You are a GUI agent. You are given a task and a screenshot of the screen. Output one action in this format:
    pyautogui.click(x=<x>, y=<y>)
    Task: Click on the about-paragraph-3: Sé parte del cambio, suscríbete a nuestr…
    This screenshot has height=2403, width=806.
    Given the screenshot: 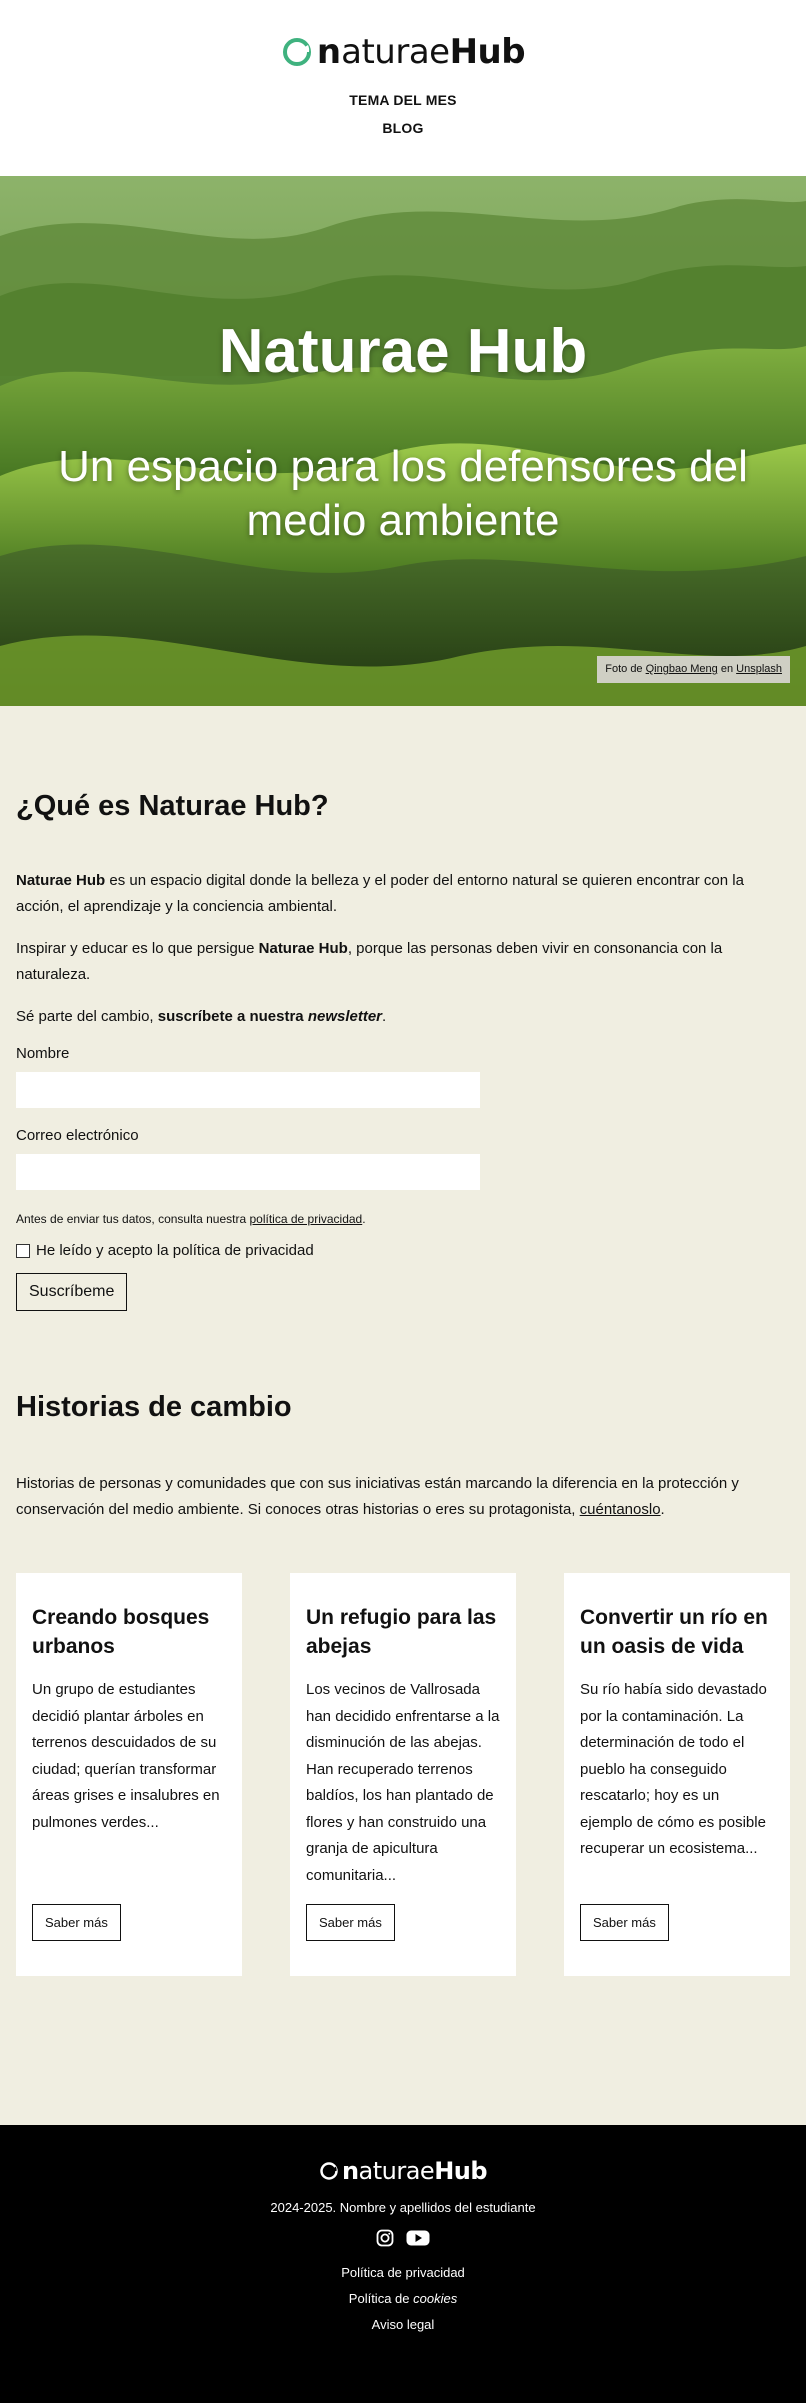 What is the action you would take?
    pyautogui.click(x=403, y=1017)
    